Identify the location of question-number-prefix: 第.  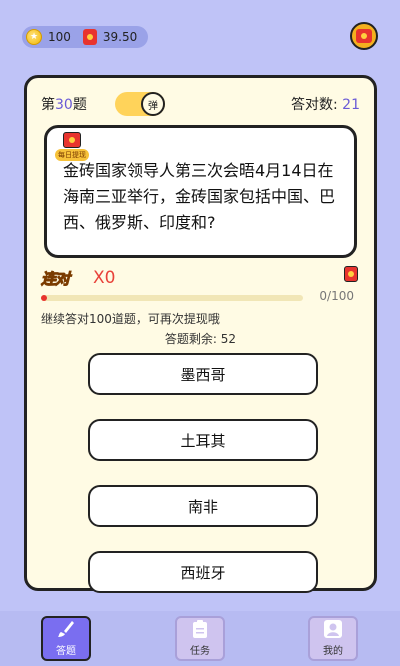
(48, 105).